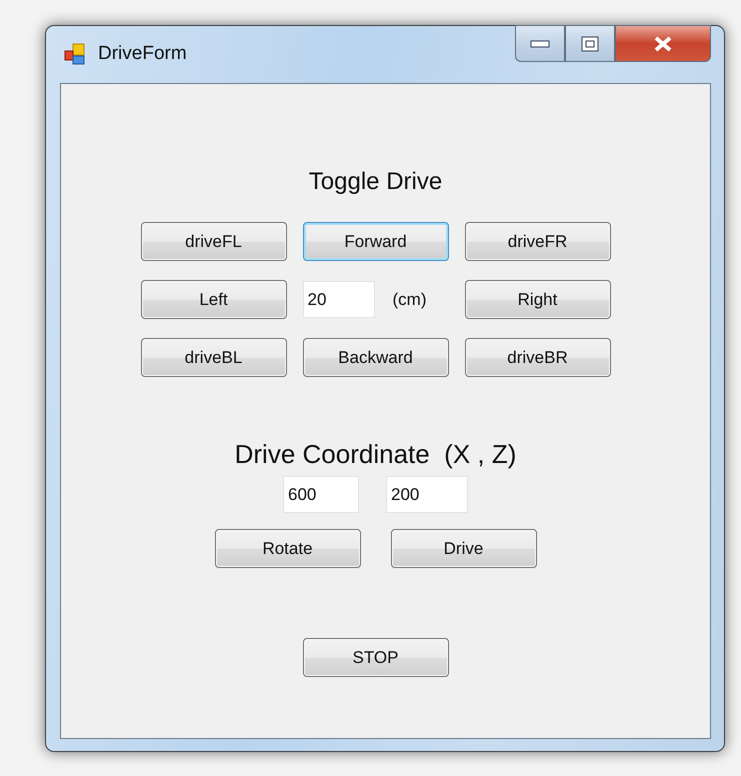 Image resolution: width=741 pixels, height=776 pixels. Describe the element at coordinates (321, 494) in the screenshot. I see `coordinate-field: 600` at that location.